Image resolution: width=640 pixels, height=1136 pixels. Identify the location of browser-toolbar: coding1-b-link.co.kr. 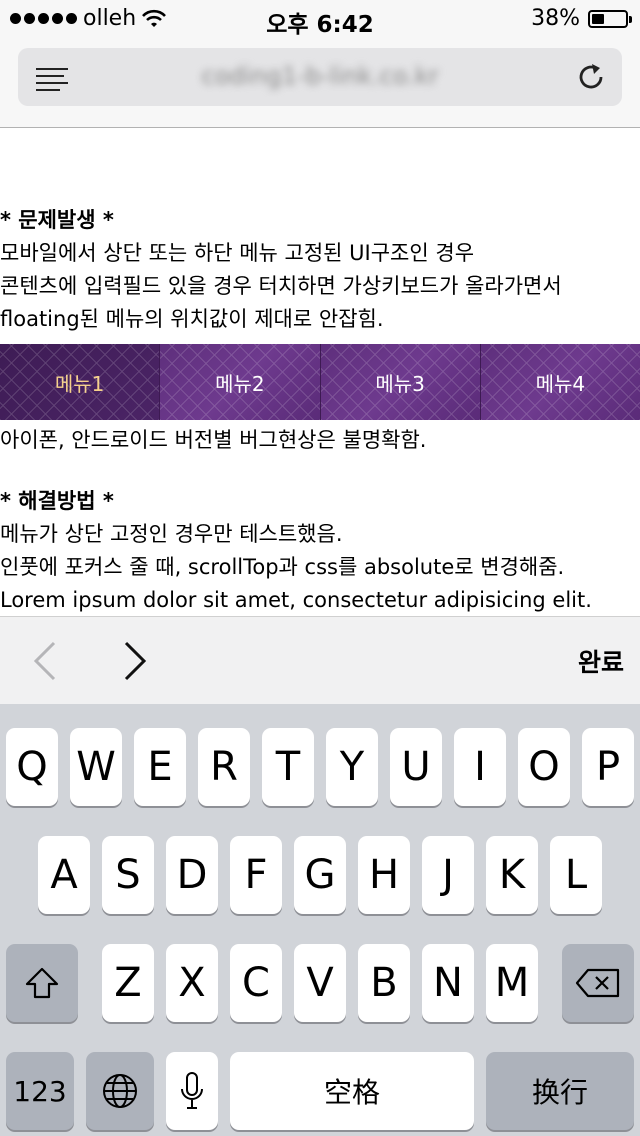
(320, 84).